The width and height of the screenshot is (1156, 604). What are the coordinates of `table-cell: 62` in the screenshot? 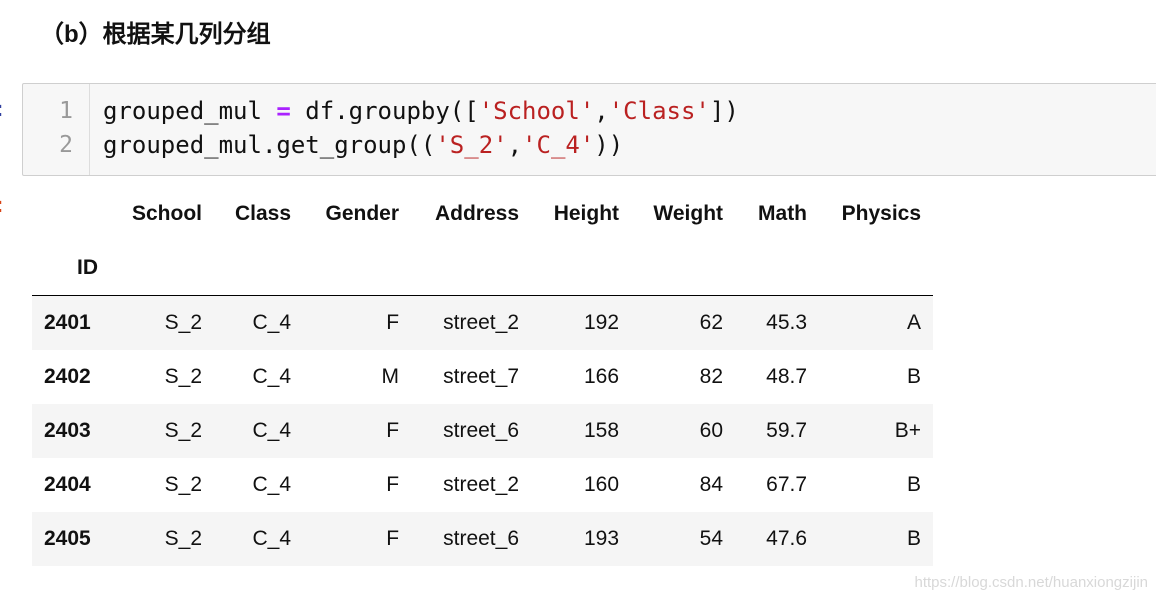 It's located at (711, 322).